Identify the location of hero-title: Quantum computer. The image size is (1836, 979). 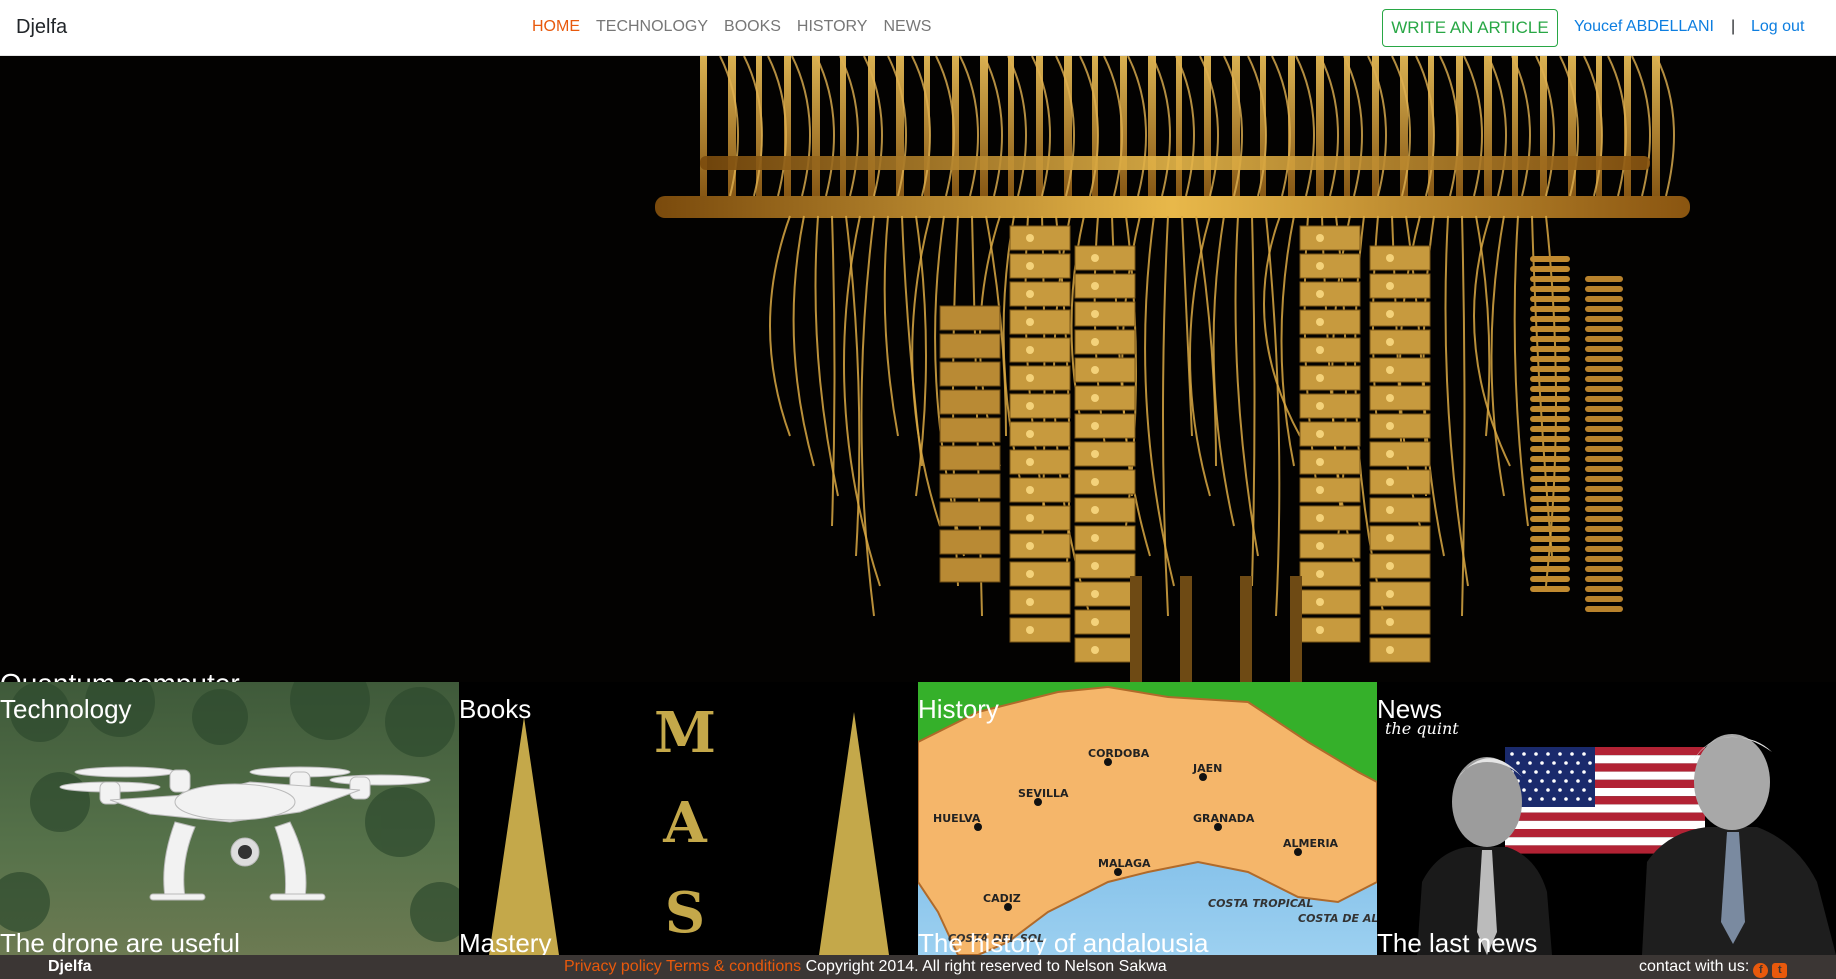
(120, 675).